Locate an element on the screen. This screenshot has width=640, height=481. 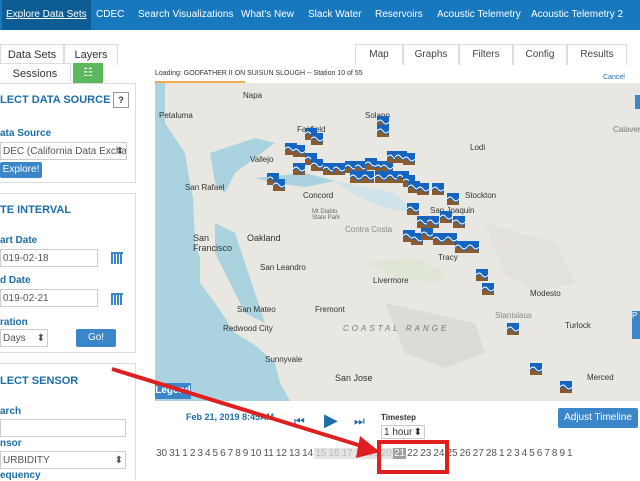
timeline-day: 23 is located at coordinates (425, 453).